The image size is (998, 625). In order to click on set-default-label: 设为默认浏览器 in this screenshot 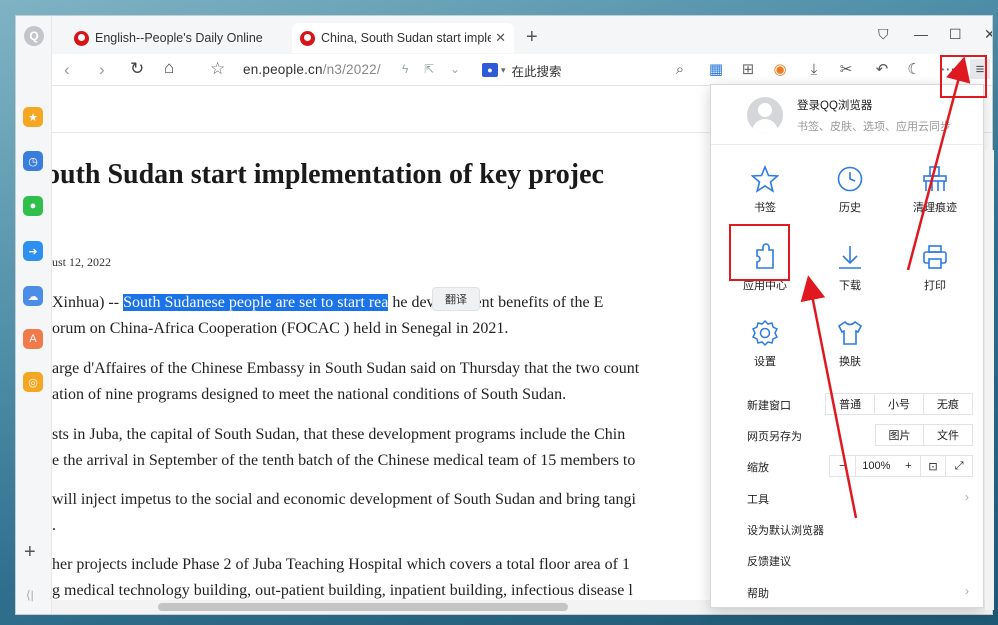, I will do `click(785, 531)`.